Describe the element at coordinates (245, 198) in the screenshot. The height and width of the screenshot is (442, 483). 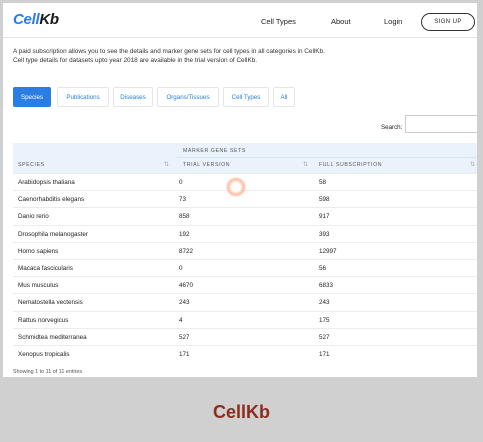
I see `table-row: Caenorhabditis elegans 73 598` at that location.